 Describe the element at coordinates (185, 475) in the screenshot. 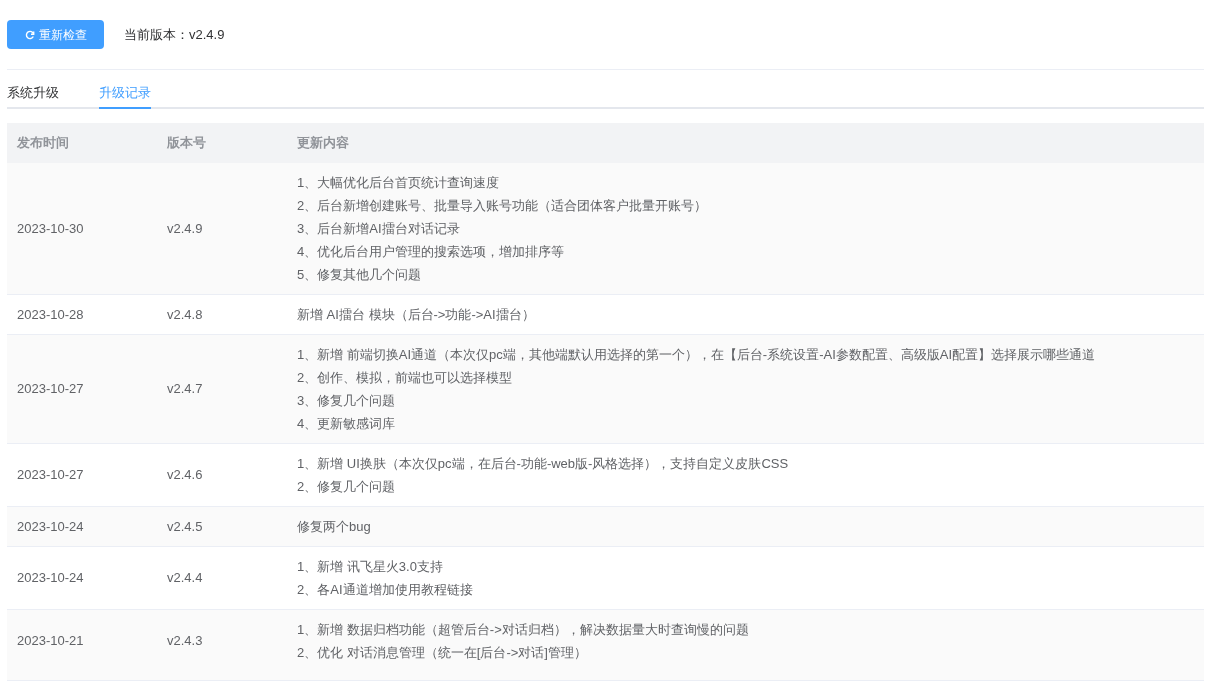

I see `version-cell-text: v2.4.6` at that location.